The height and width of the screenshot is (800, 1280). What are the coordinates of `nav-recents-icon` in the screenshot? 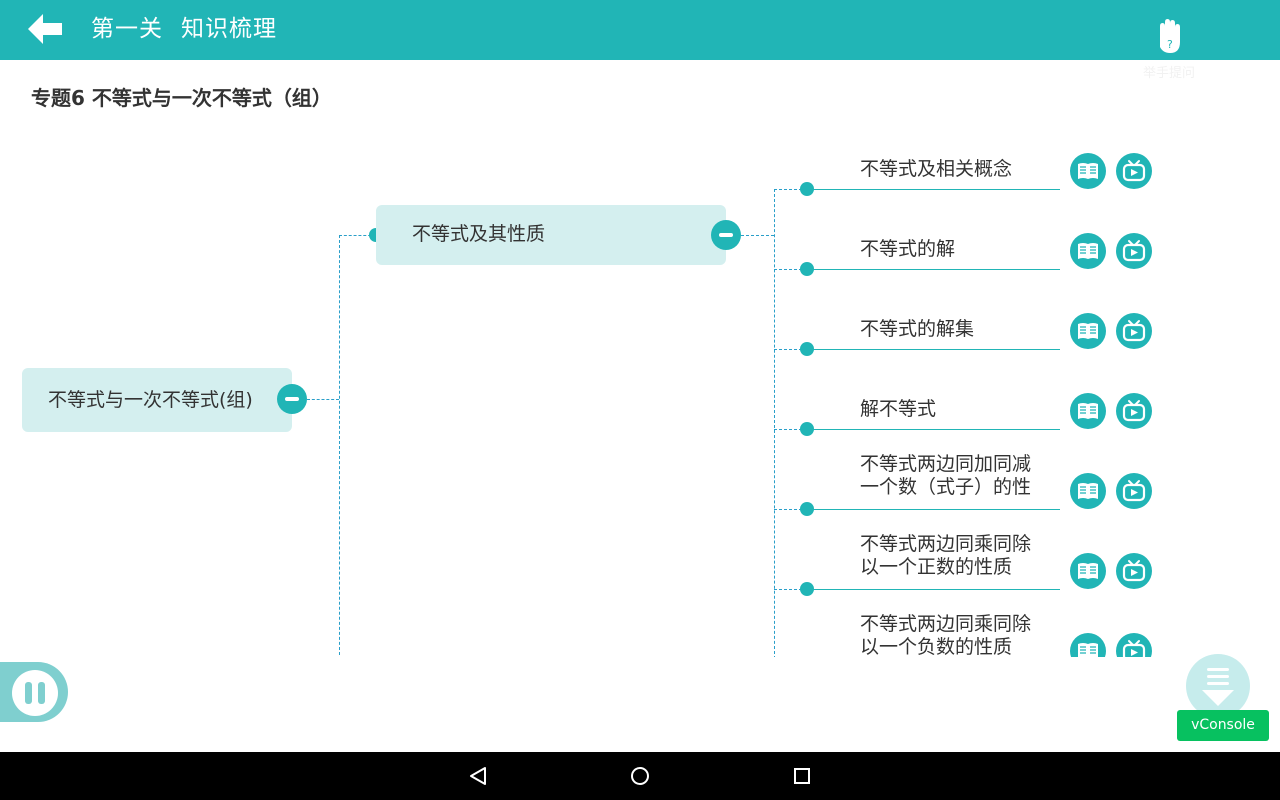 It's located at (802, 776).